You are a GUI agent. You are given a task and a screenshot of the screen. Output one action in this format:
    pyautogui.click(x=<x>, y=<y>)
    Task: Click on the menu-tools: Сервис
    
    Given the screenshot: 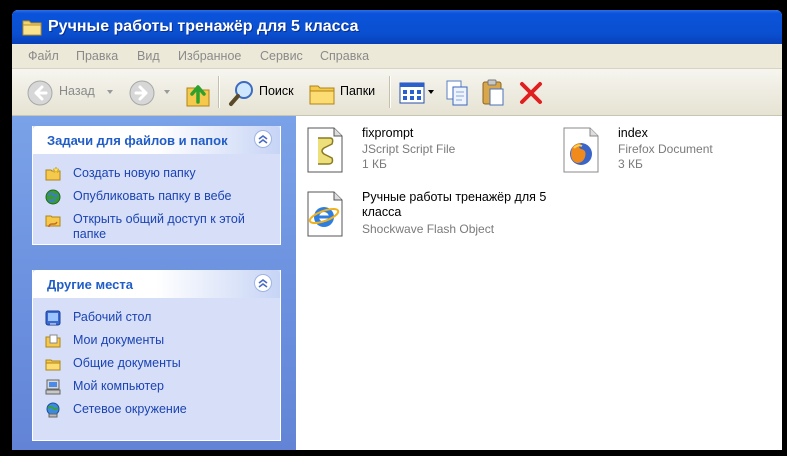 What is the action you would take?
    pyautogui.click(x=281, y=56)
    